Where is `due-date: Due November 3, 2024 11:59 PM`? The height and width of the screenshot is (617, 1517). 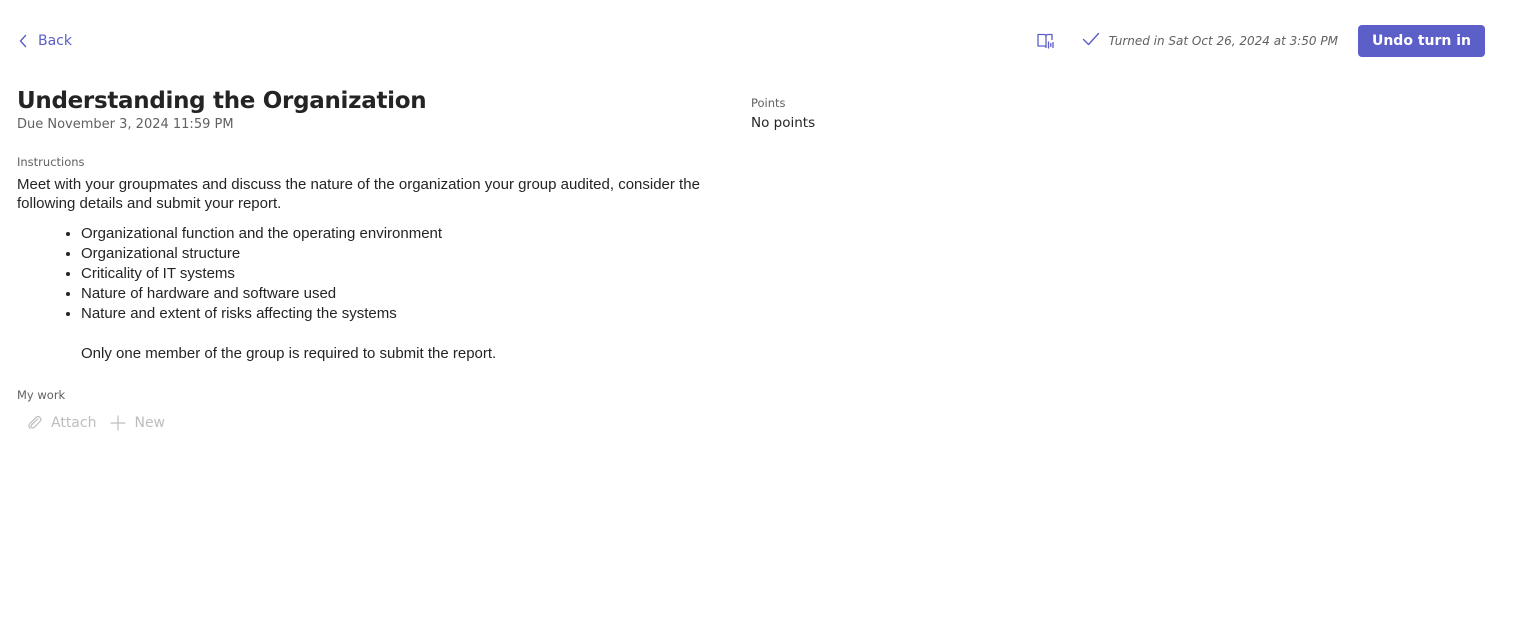
due-date: Due November 3, 2024 11:59 PM is located at coordinates (125, 124).